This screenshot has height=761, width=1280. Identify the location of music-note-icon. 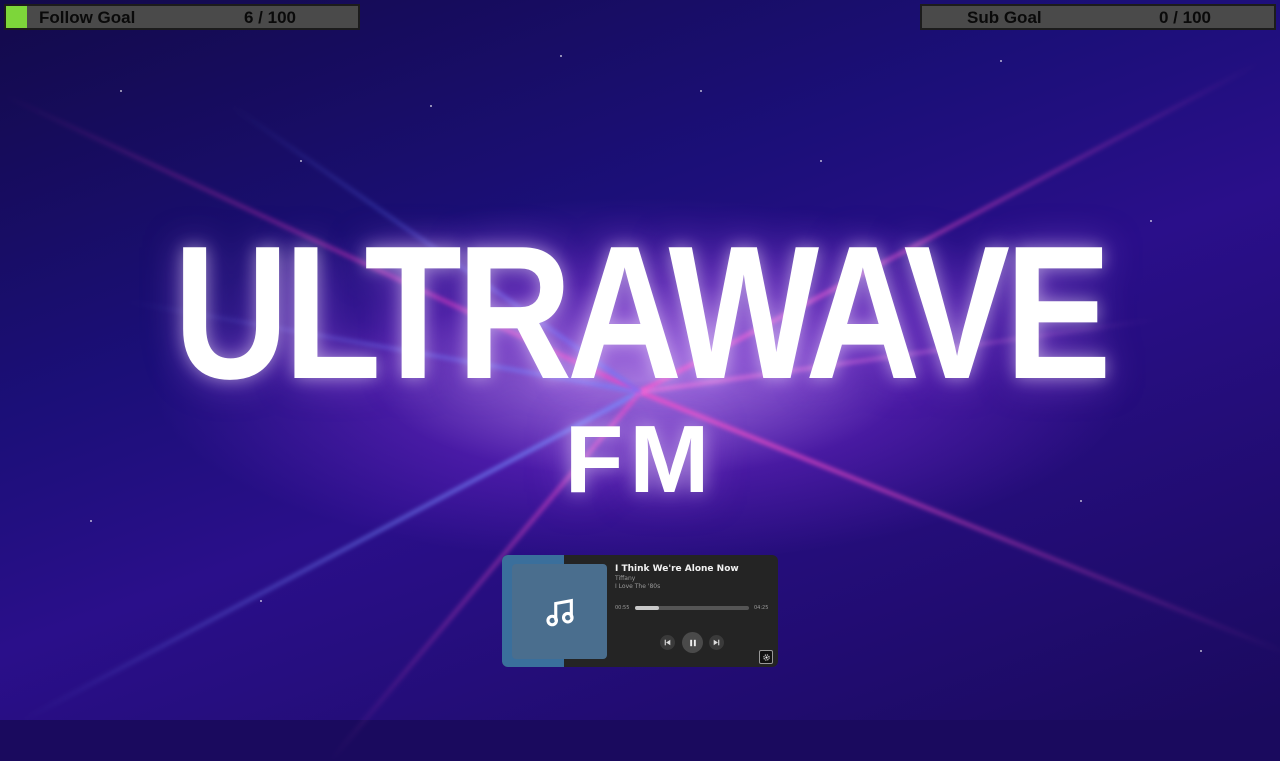
(559, 612).